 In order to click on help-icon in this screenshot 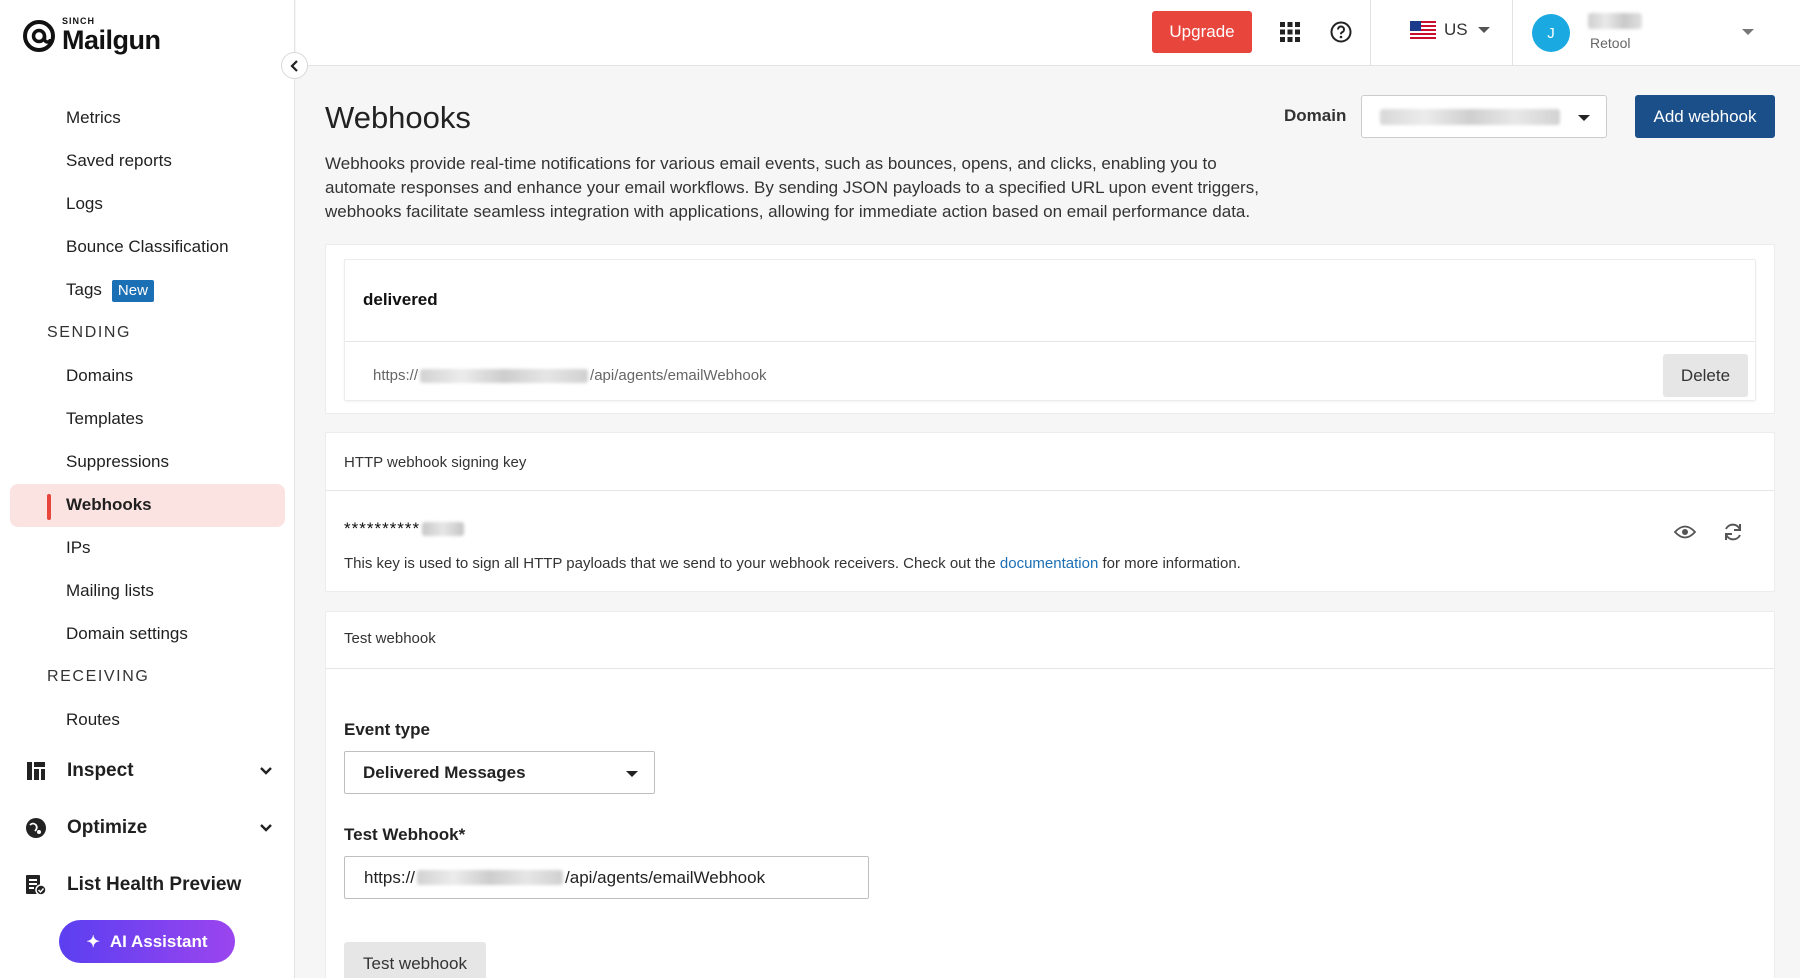, I will do `click(1341, 32)`.